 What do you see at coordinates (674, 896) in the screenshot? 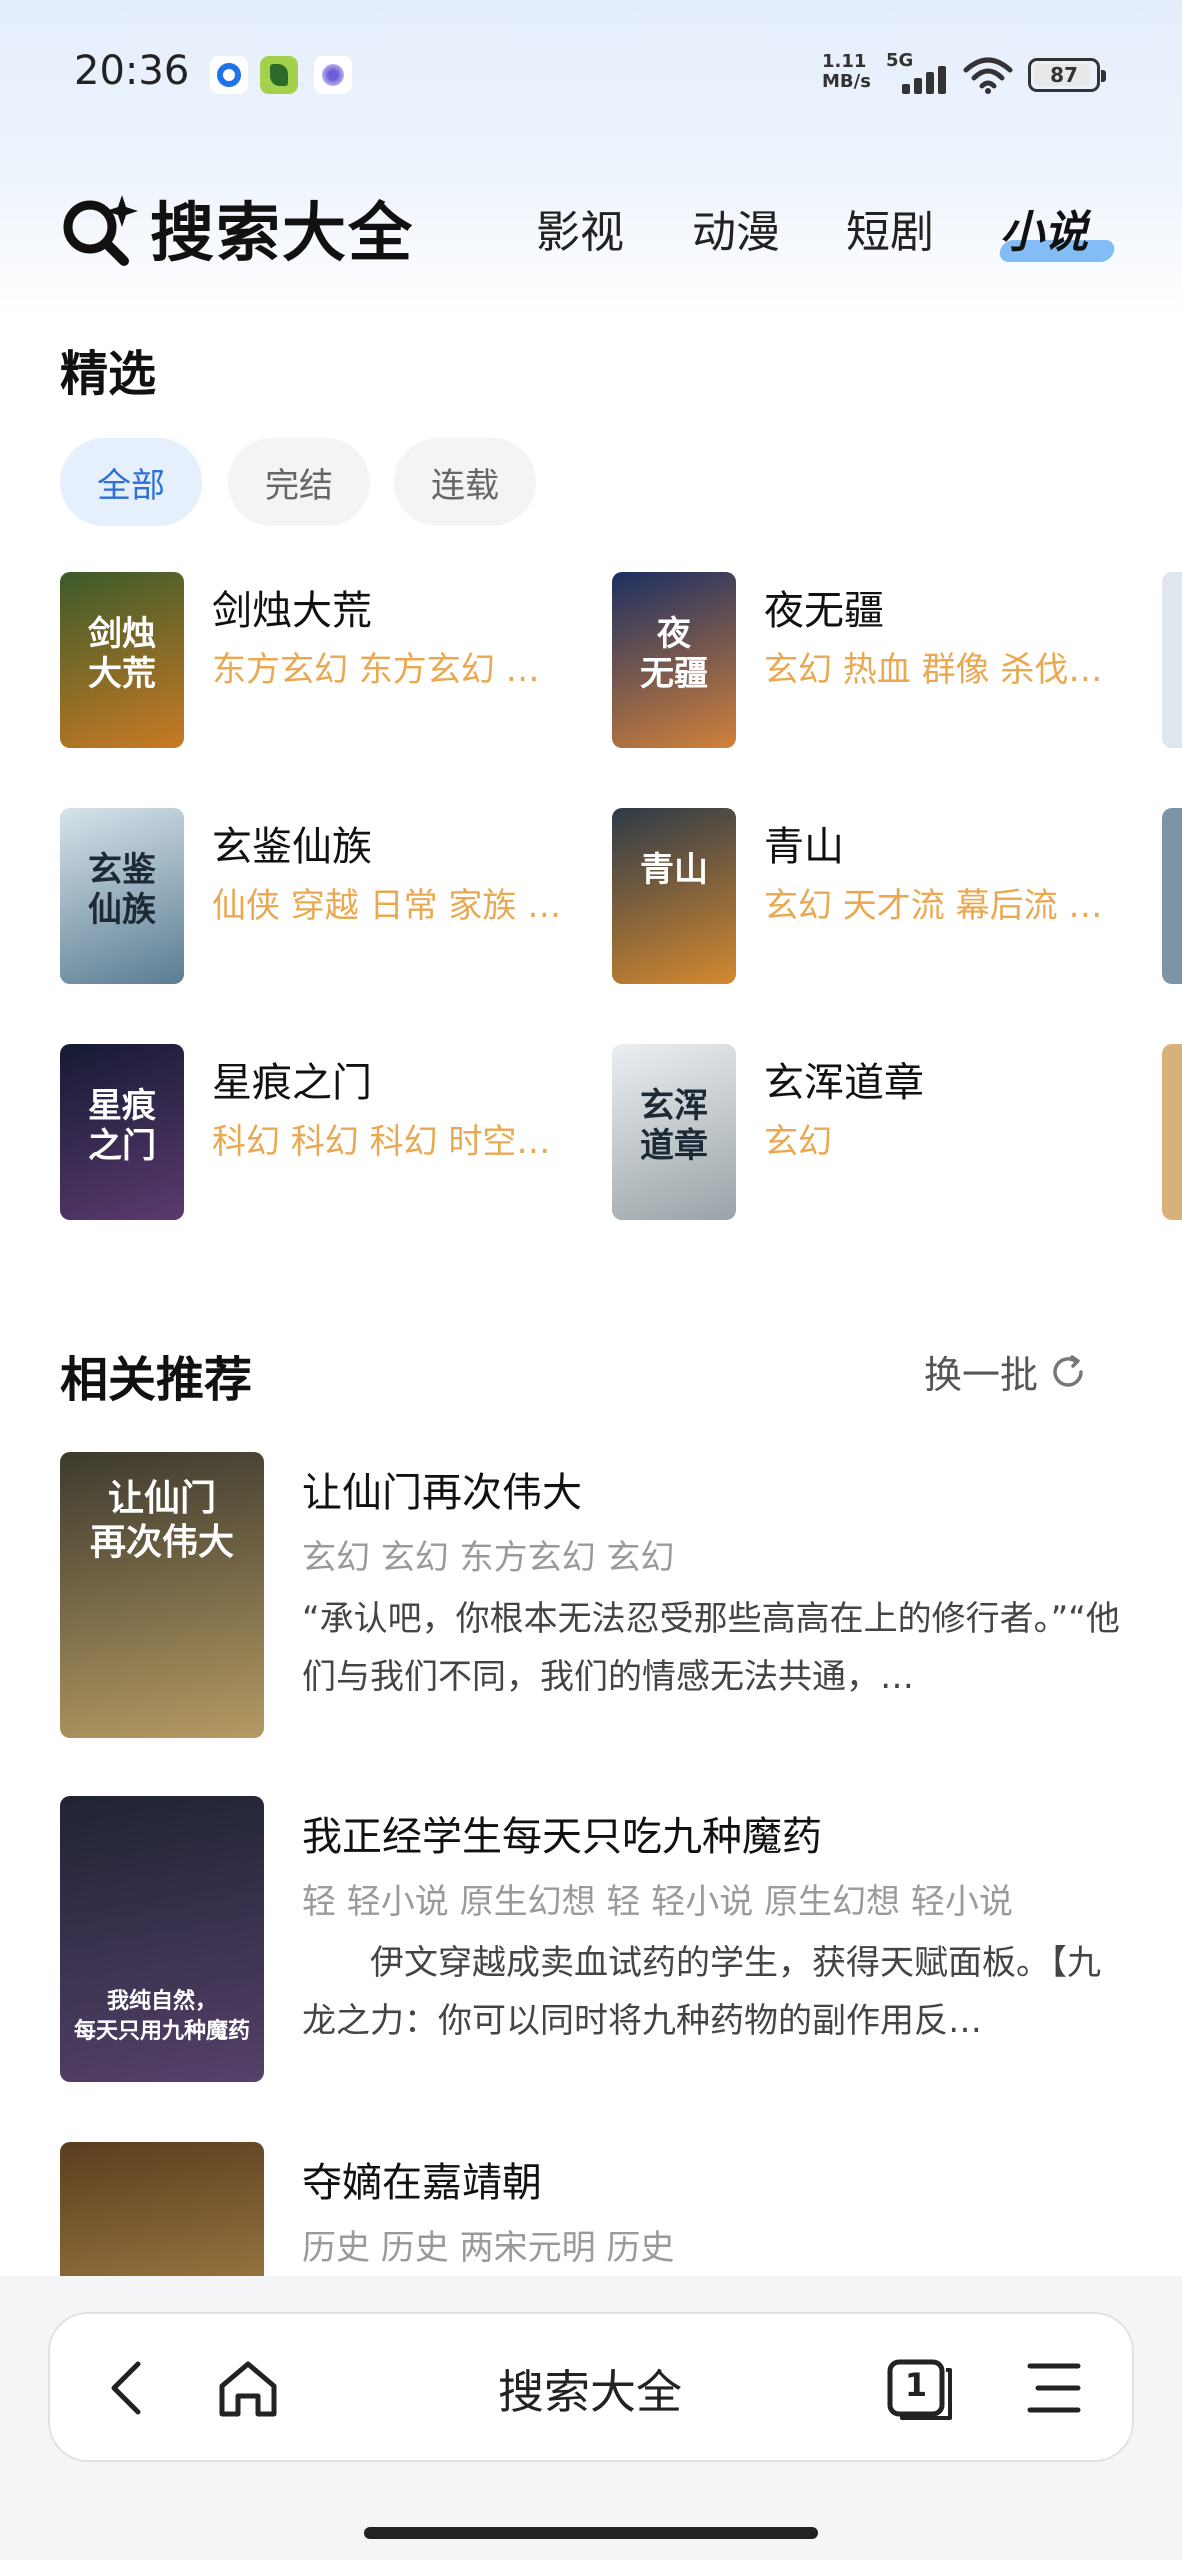
I see `book-cover: 青山` at bounding box center [674, 896].